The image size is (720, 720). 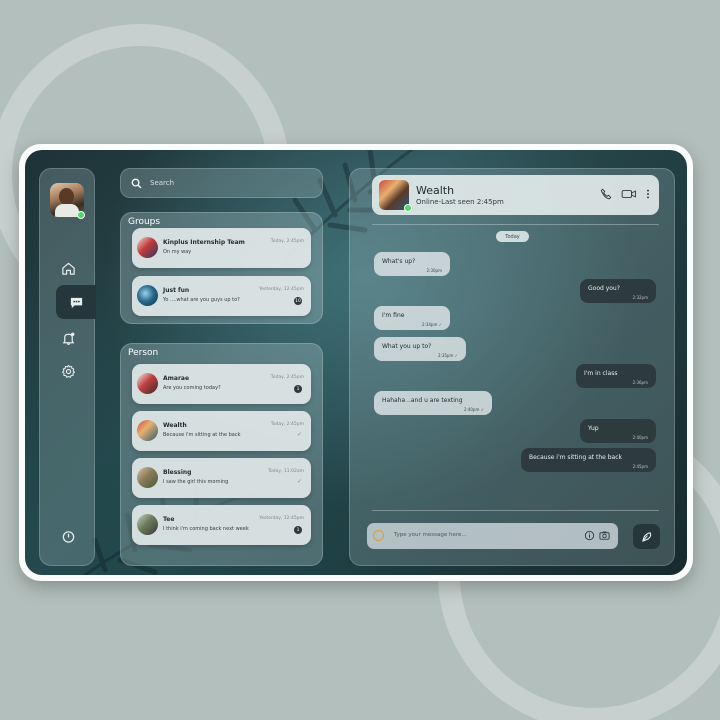 I want to click on power-icon, so click(x=68, y=536).